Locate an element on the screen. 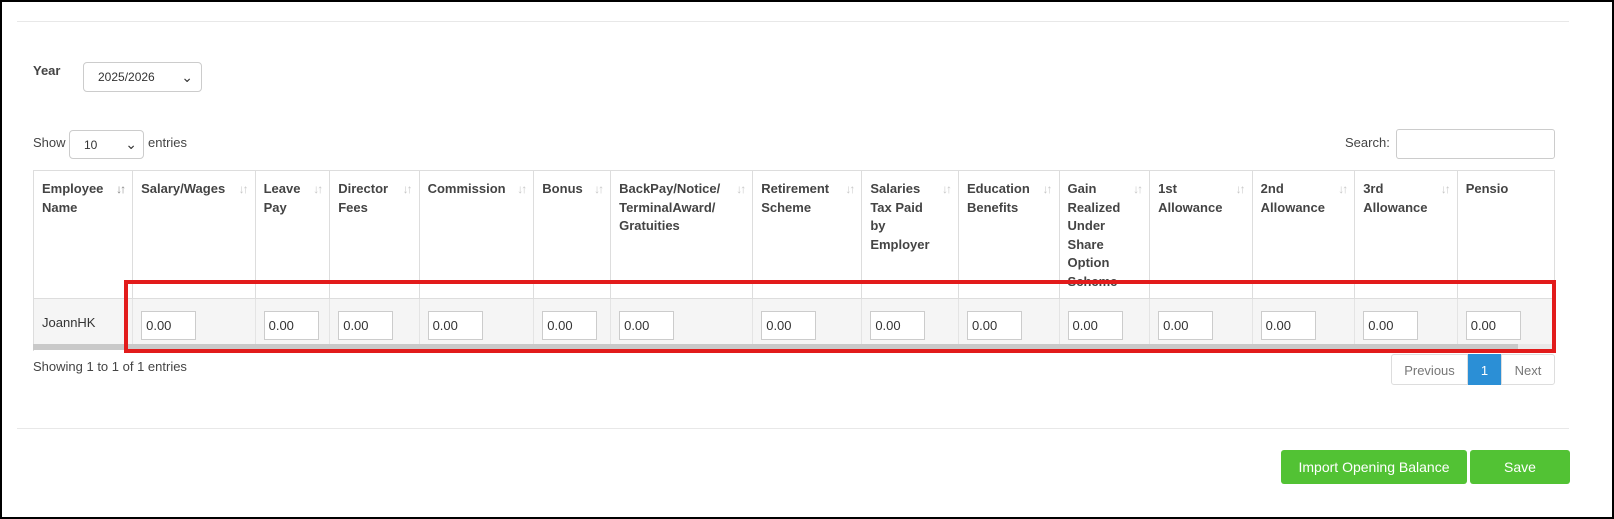 This screenshot has width=1614, height=519. column-header: Salaries Tax Paid by Employer ↓↑ is located at coordinates (910, 234).